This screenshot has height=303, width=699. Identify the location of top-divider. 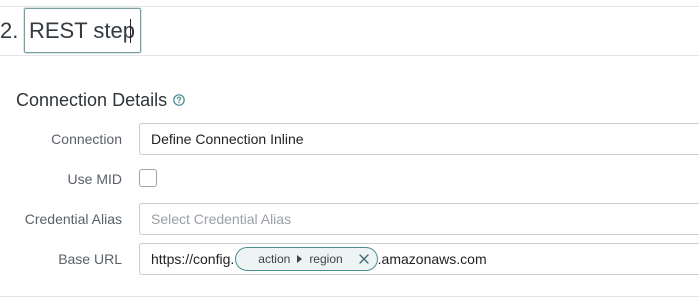
(349, 3).